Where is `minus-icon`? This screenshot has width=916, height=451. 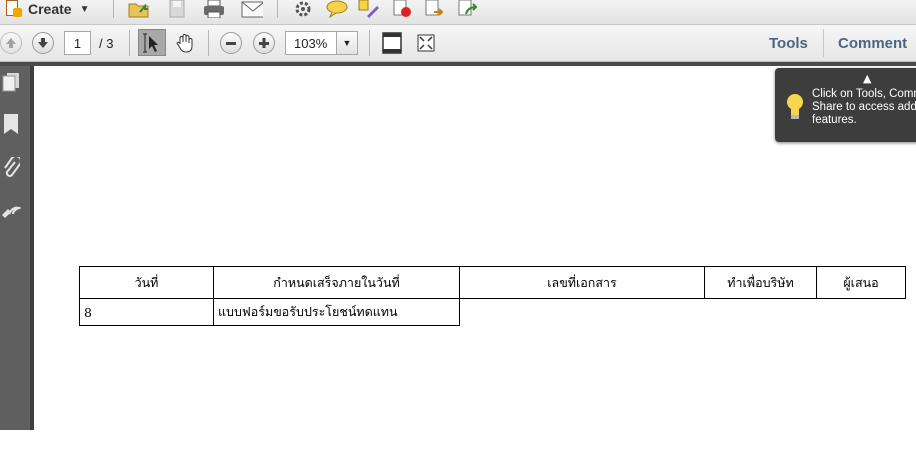
minus-icon is located at coordinates (231, 43).